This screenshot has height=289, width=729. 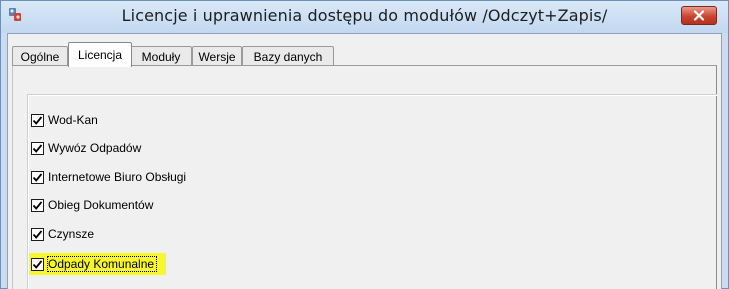 What do you see at coordinates (117, 177) in the screenshot?
I see `checkbox-label: Internetowe Biuro Obsługi` at bounding box center [117, 177].